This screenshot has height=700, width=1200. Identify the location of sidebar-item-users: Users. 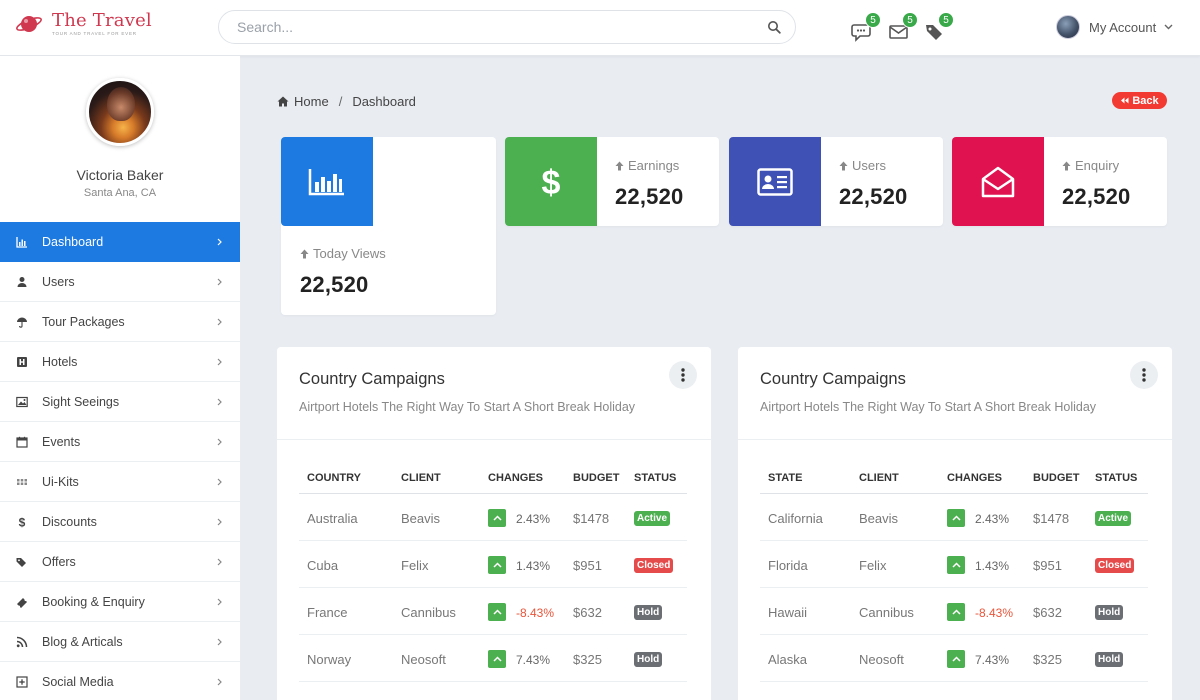
(120, 282).